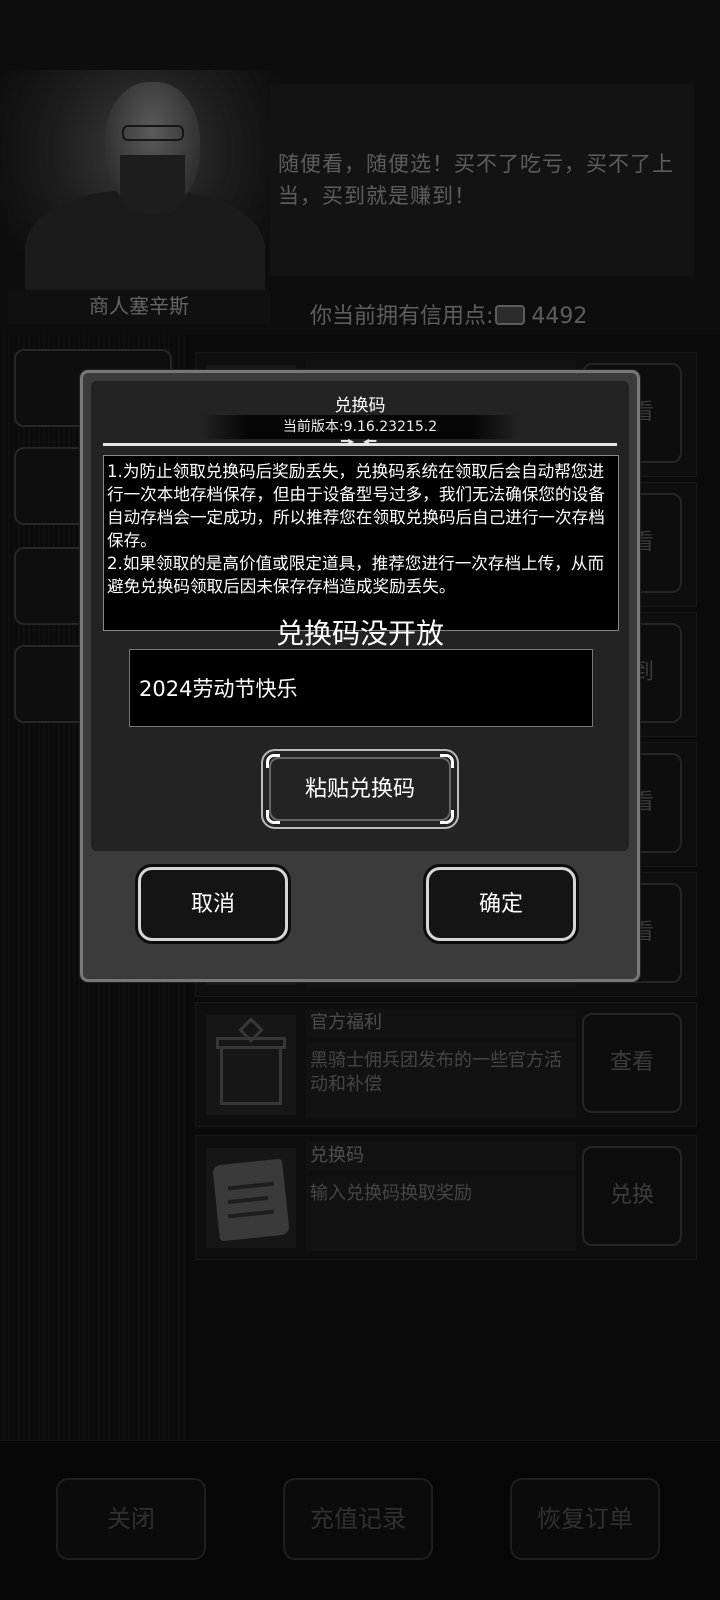 Image resolution: width=720 pixels, height=1600 pixels. What do you see at coordinates (359, 633) in the screenshot?
I see `status-message: 兑换码没开放` at bounding box center [359, 633].